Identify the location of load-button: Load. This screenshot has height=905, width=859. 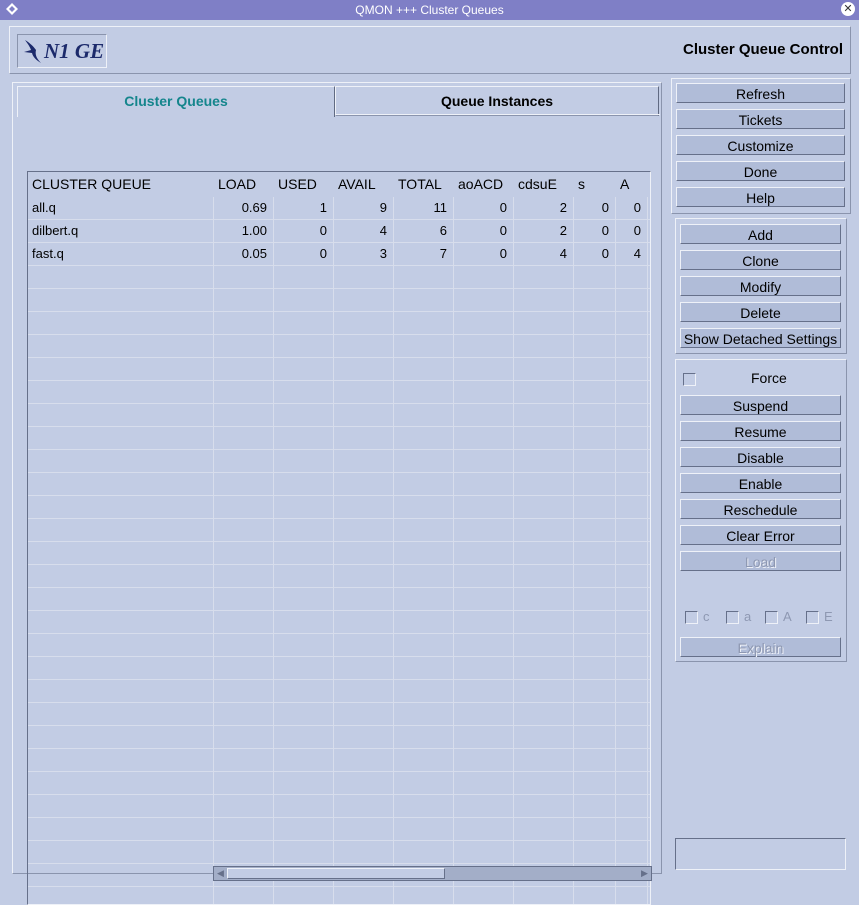
(760, 561).